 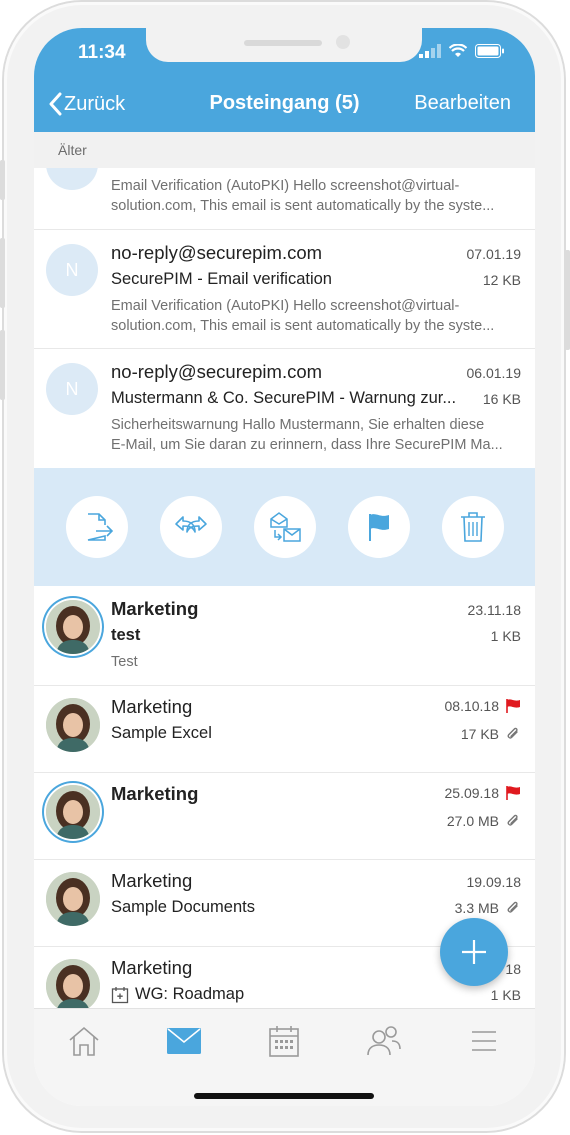 I want to click on email-subject: WG: Roadmap, so click(x=190, y=994).